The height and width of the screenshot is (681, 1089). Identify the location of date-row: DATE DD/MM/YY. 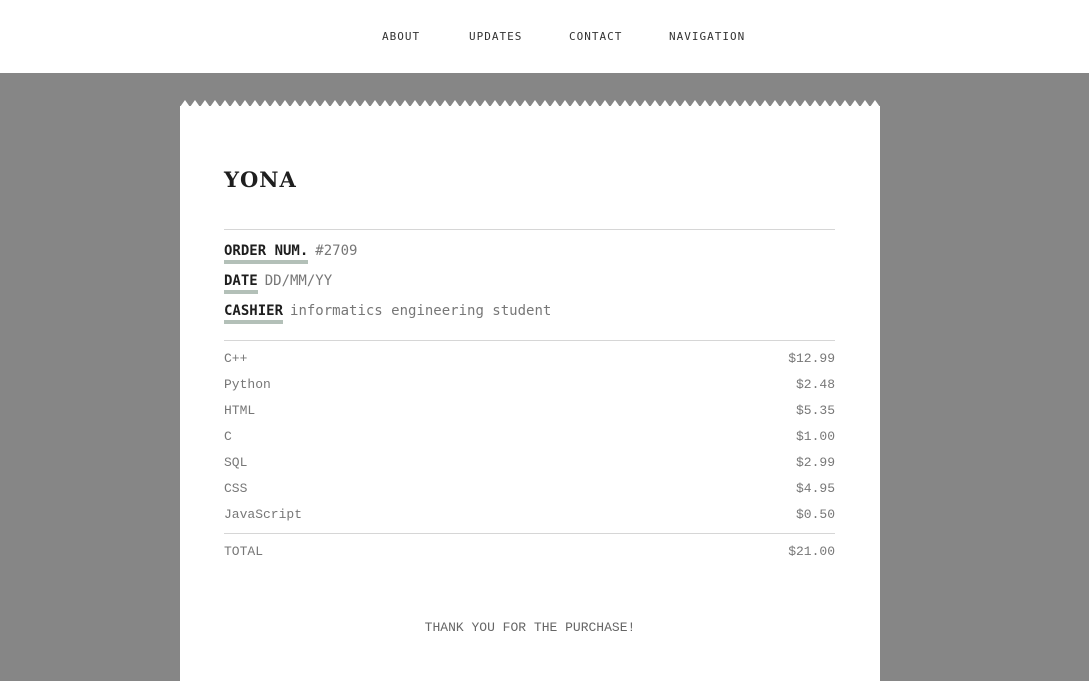
(278, 284).